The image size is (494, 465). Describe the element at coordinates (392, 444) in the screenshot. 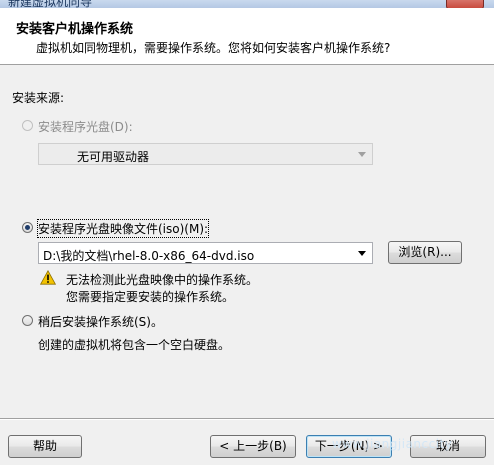

I see `watermark-text: www.jiangjianccity` at that location.